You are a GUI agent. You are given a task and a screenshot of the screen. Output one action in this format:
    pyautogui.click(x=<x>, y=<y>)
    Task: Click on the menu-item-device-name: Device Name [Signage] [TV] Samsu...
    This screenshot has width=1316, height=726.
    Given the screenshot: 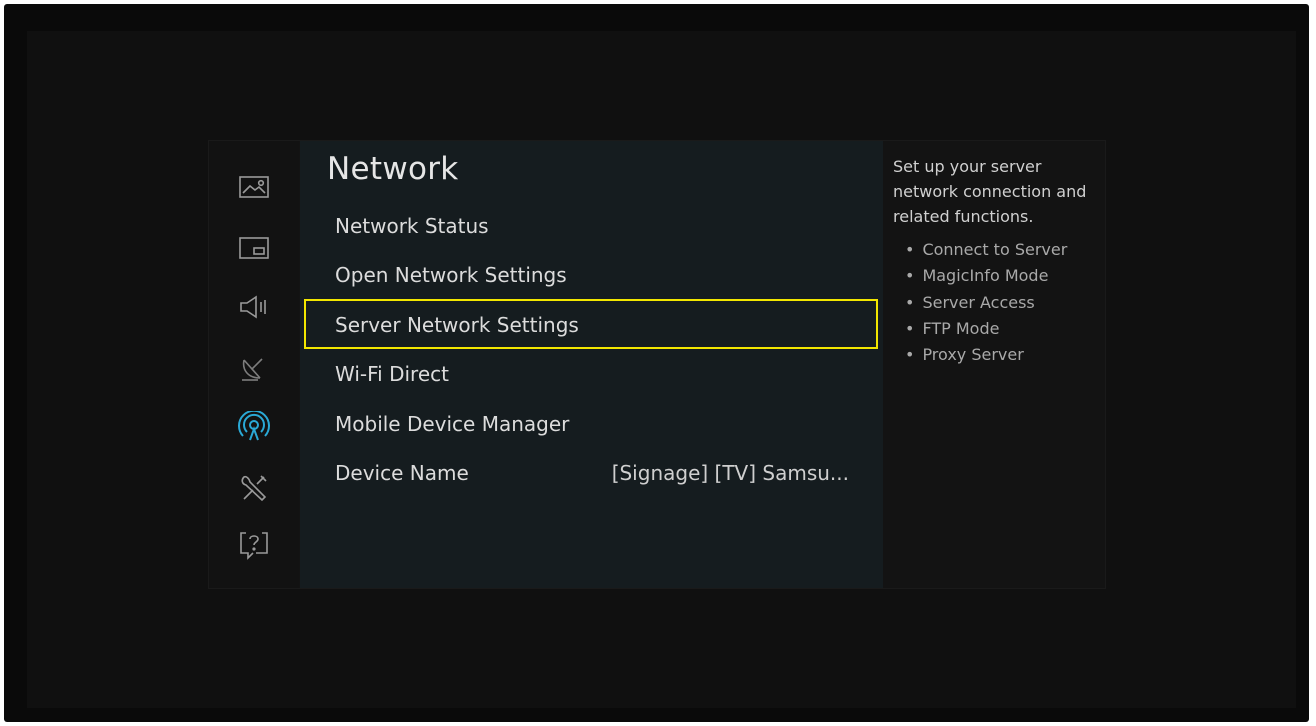 What is the action you would take?
    pyautogui.click(x=591, y=473)
    